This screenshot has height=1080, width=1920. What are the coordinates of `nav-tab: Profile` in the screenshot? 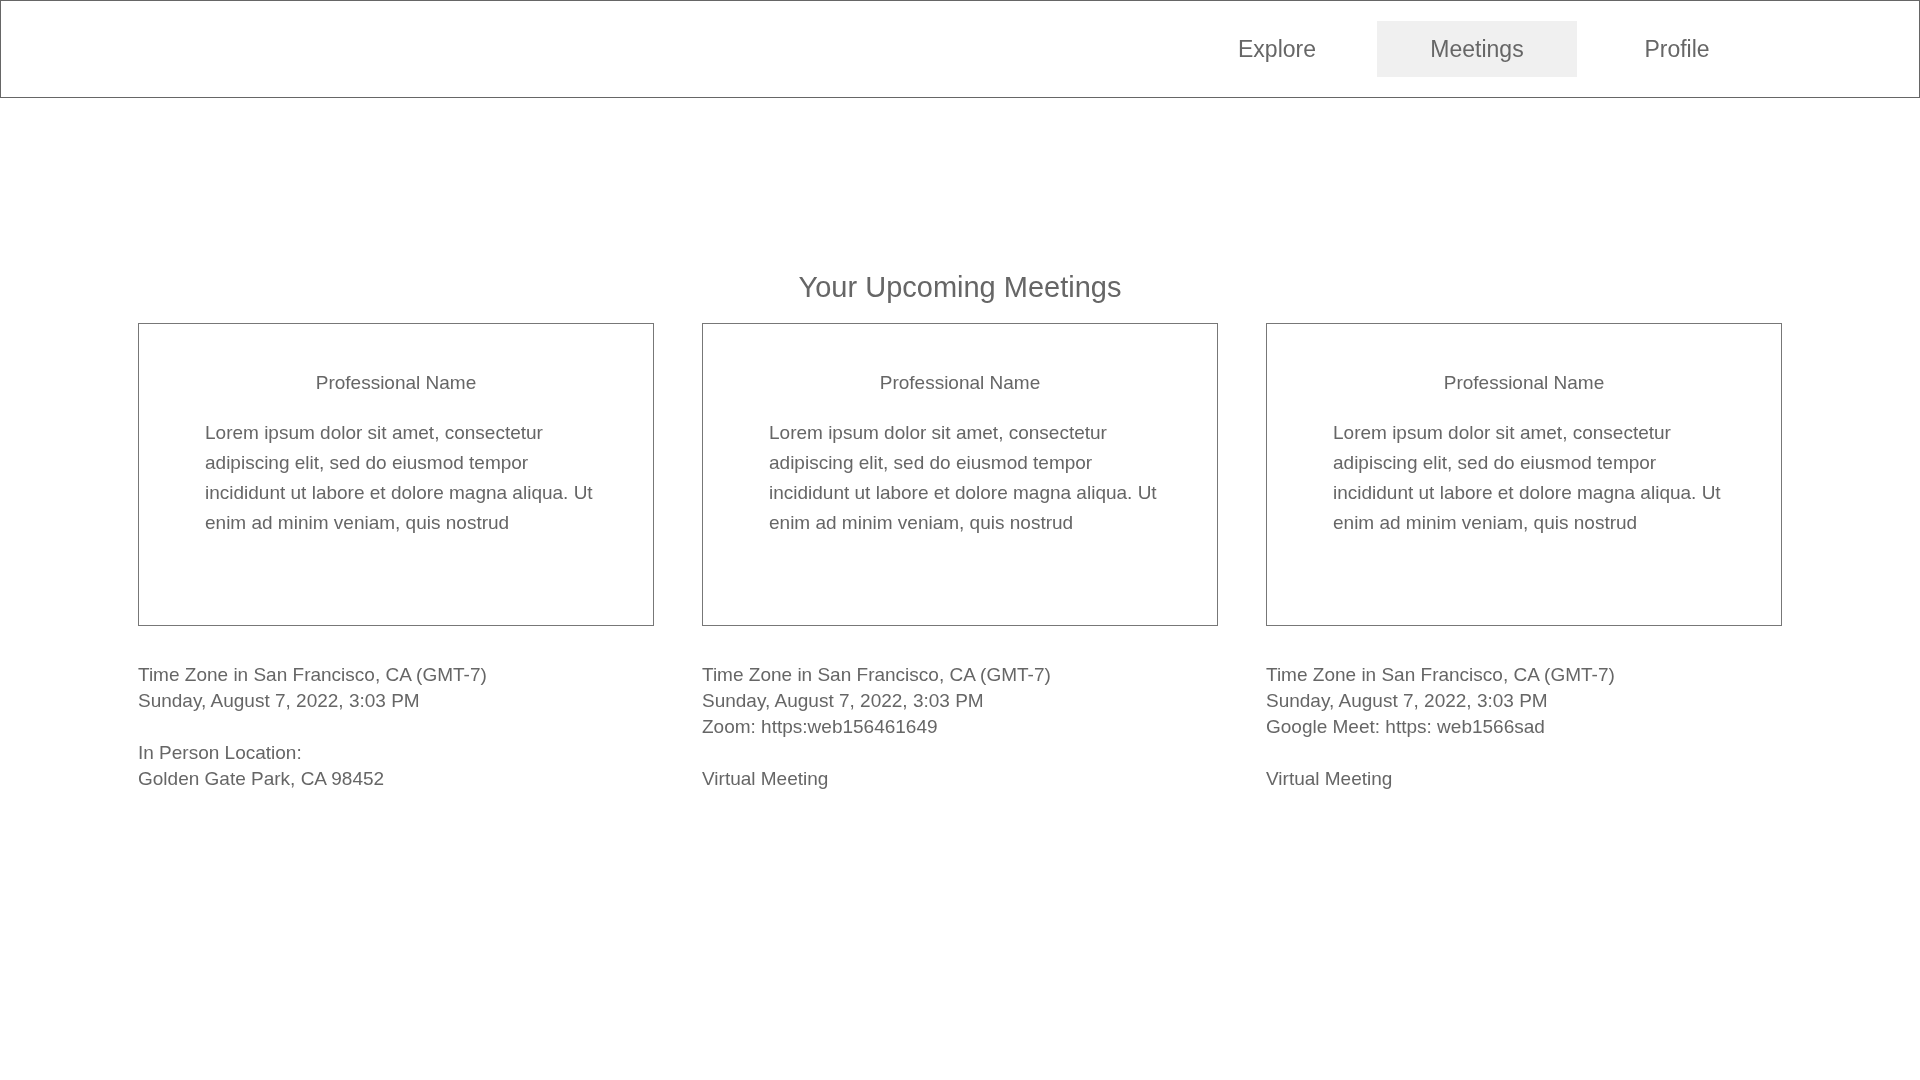 It's located at (1677, 49).